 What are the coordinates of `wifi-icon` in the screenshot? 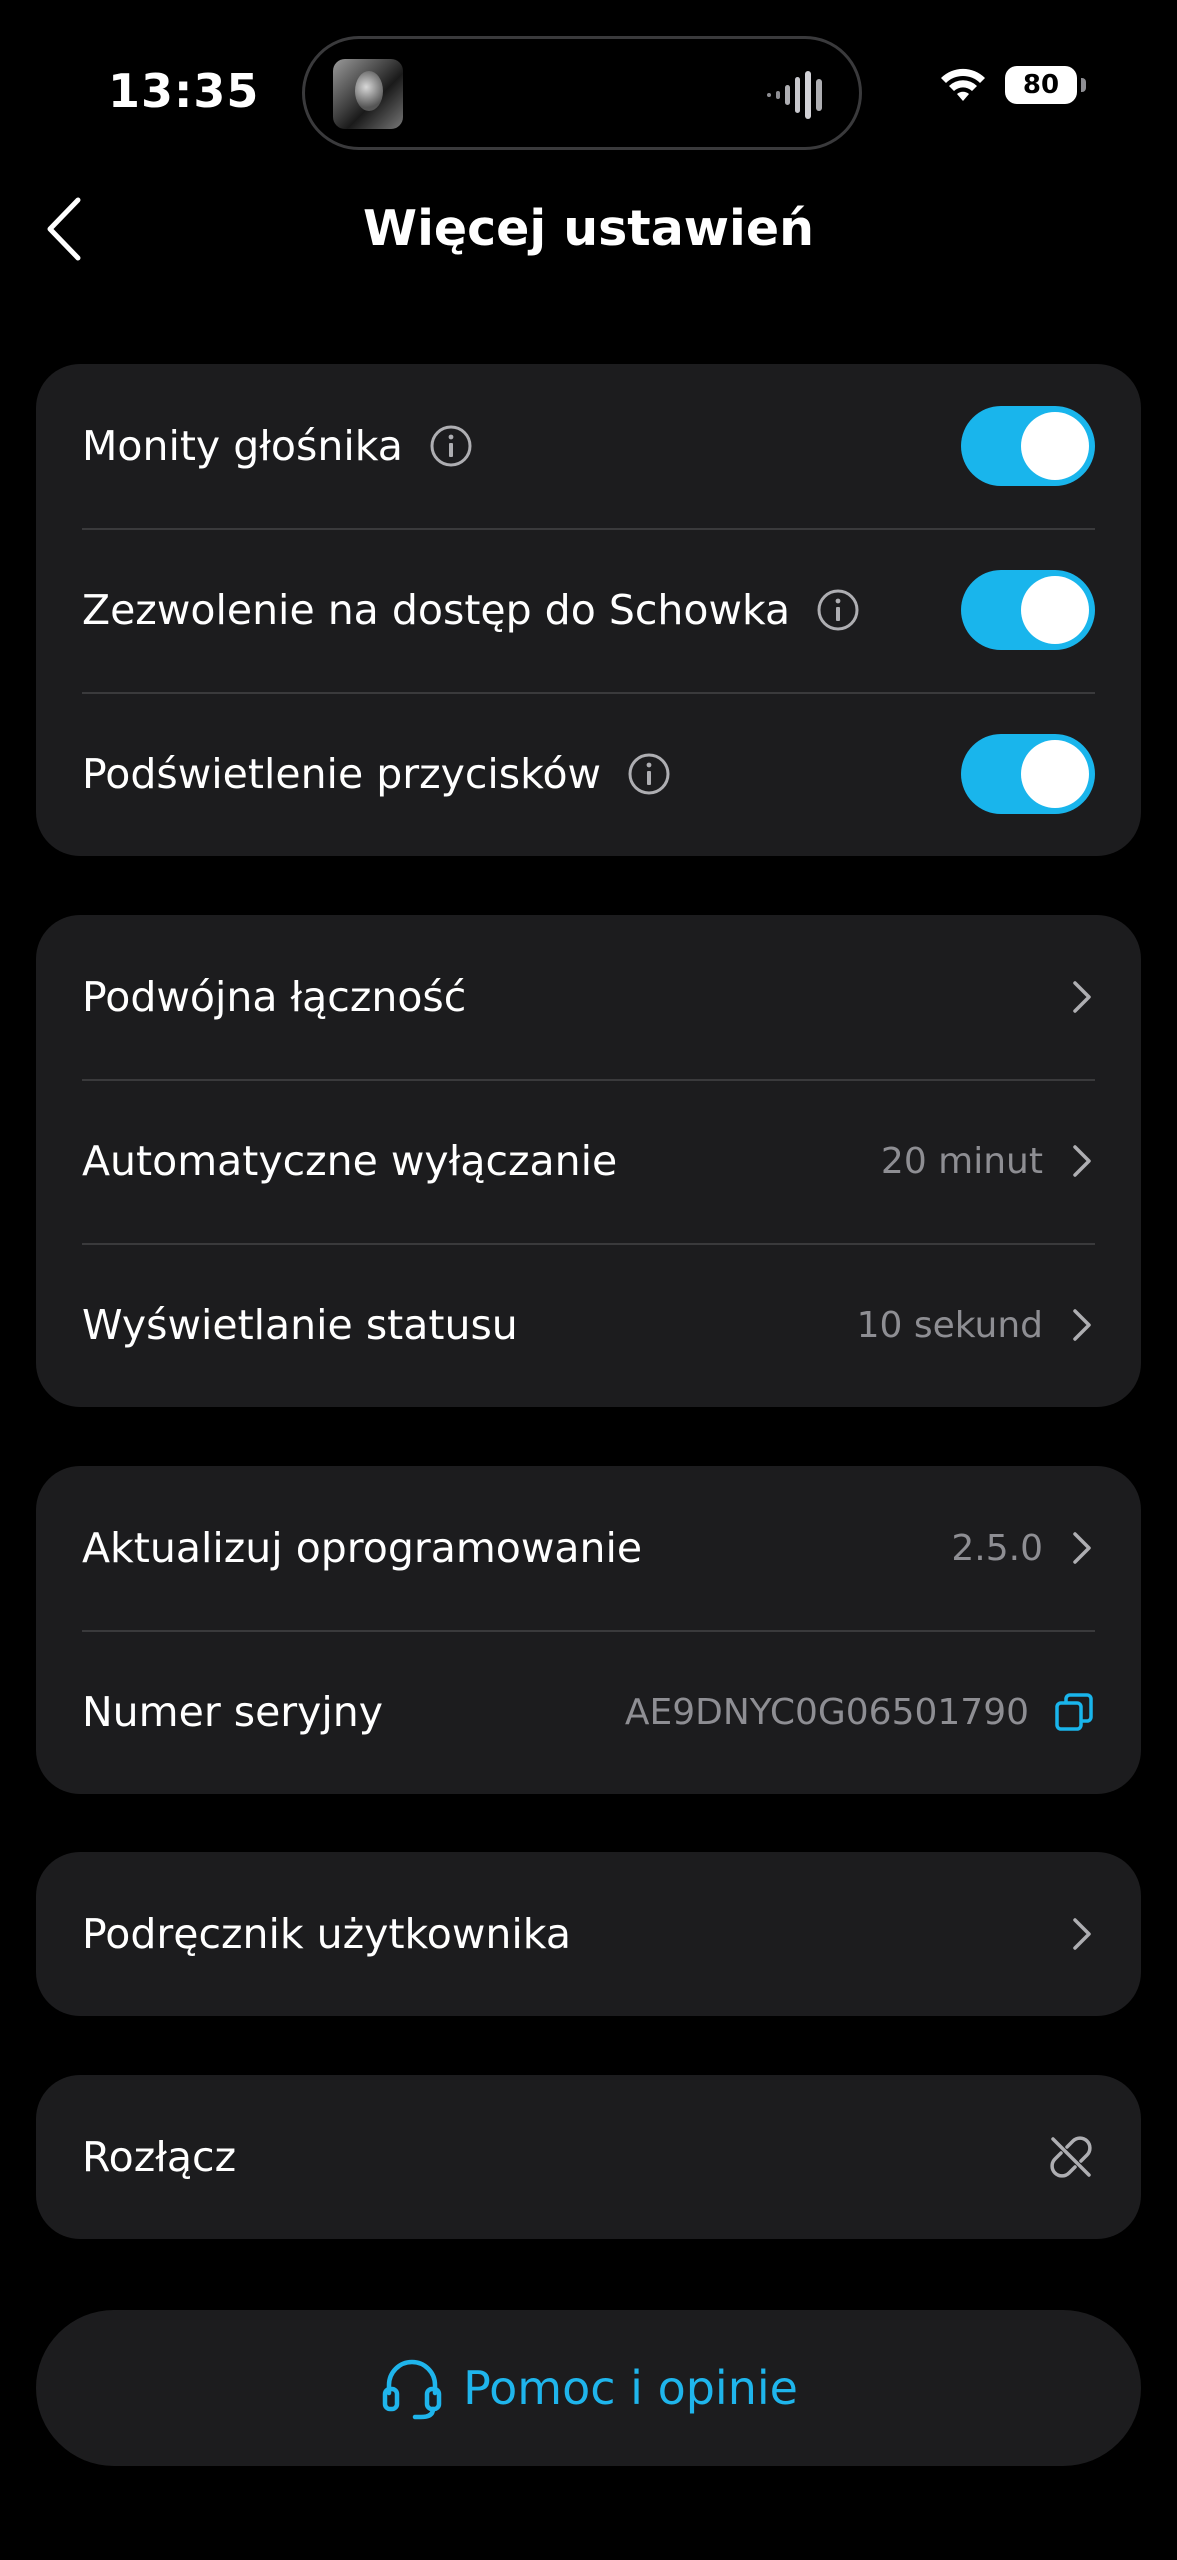 It's located at (963, 84).